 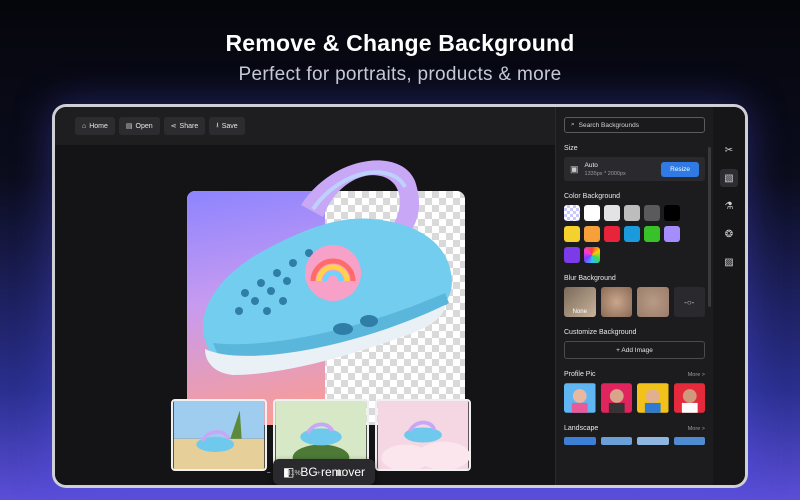 What do you see at coordinates (634, 441) in the screenshot?
I see `landscape-options` at bounding box center [634, 441].